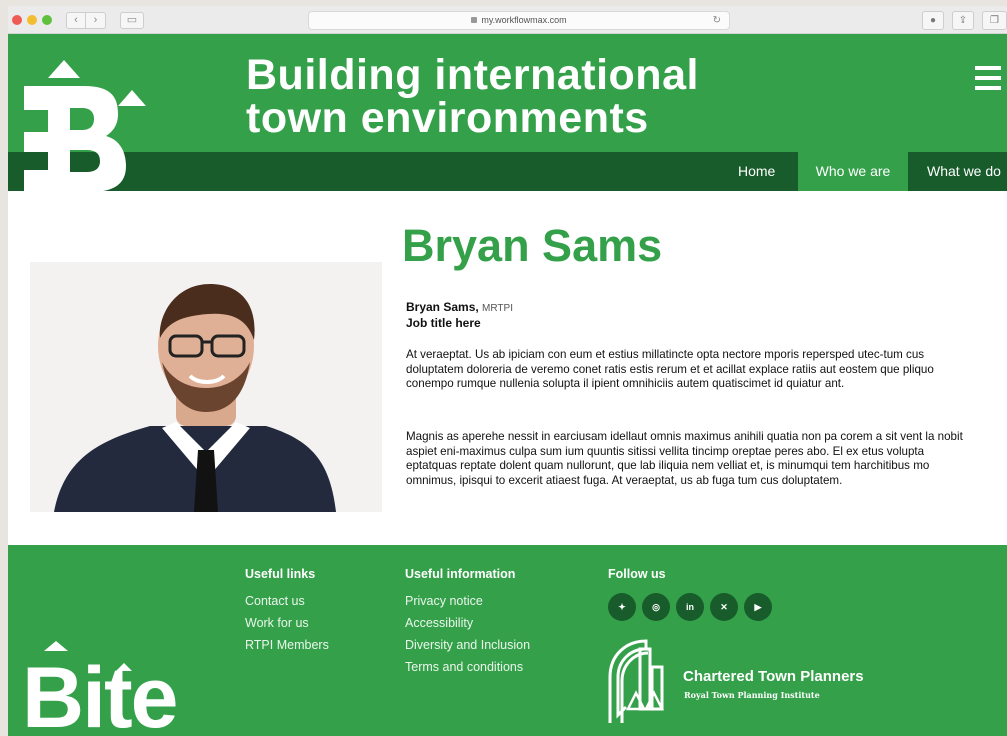 The width and height of the screenshot is (1007, 736). What do you see at coordinates (444, 601) in the screenshot?
I see `footer-link-privacy: Privacy notice` at bounding box center [444, 601].